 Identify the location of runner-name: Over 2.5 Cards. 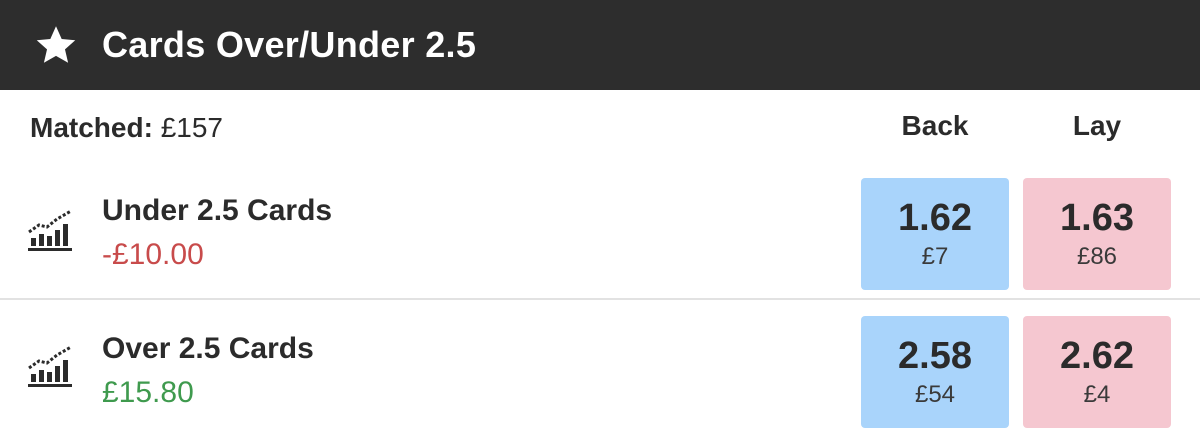
(208, 348).